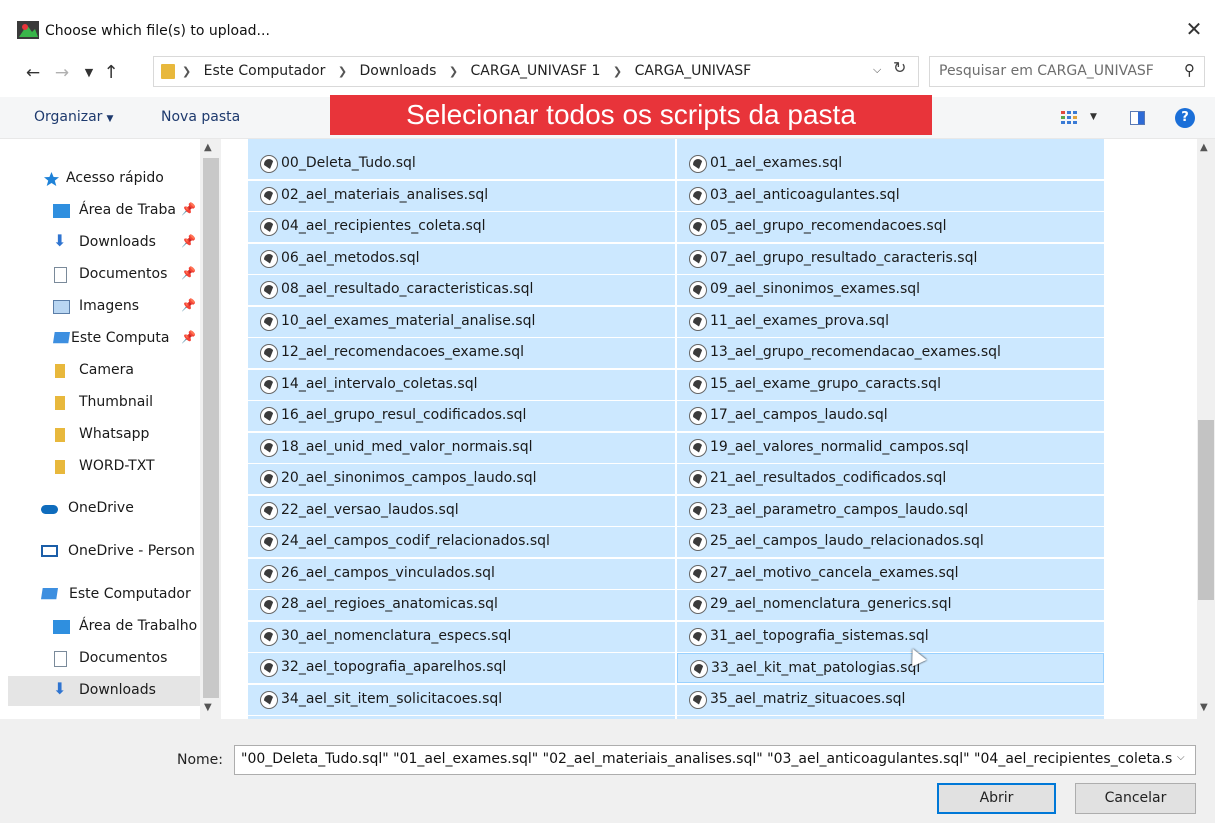  Describe the element at coordinates (899, 67) in the screenshot. I see `refresh-icon: ↻` at that location.